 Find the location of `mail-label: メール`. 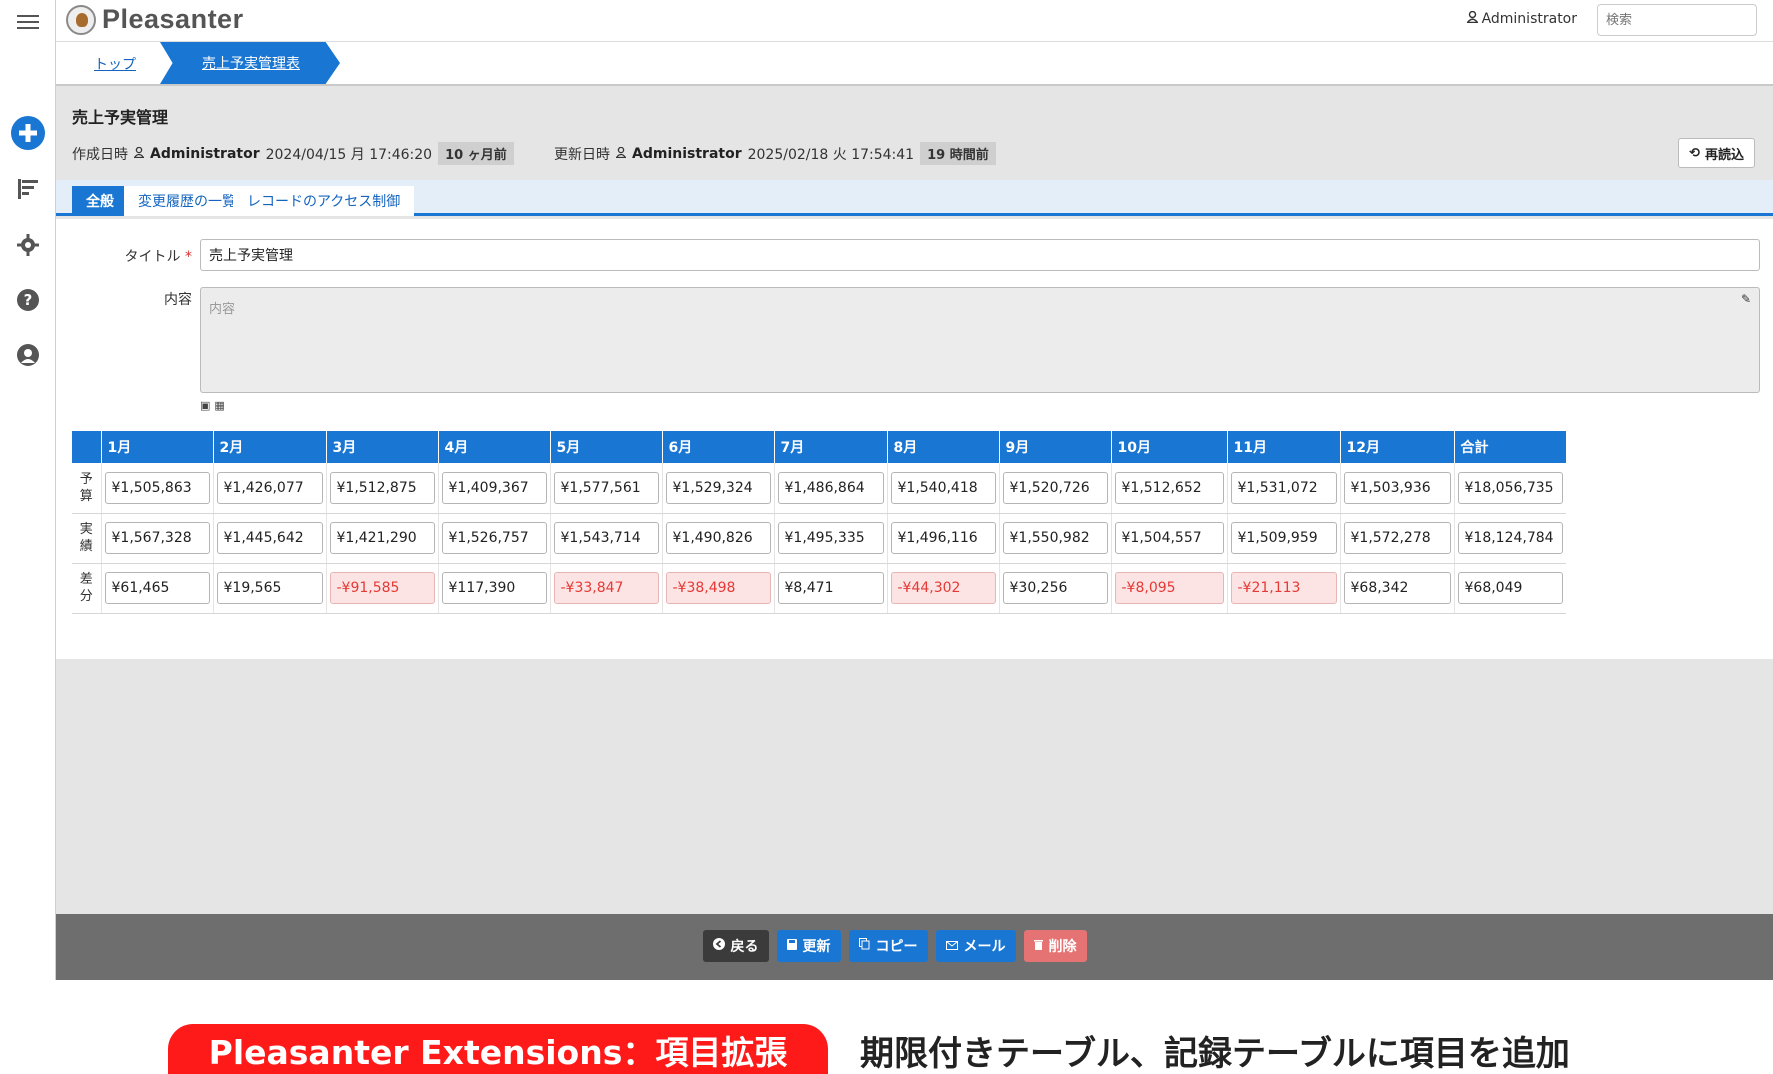

mail-label: メール is located at coordinates (984, 947).